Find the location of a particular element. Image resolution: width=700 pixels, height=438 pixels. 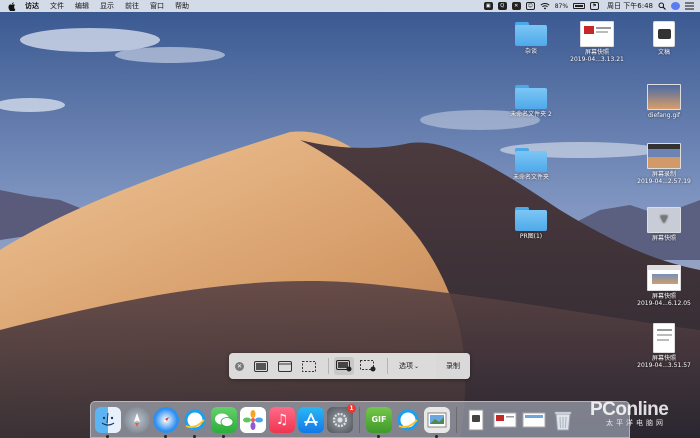

spotlight-icon is located at coordinates (662, 6).